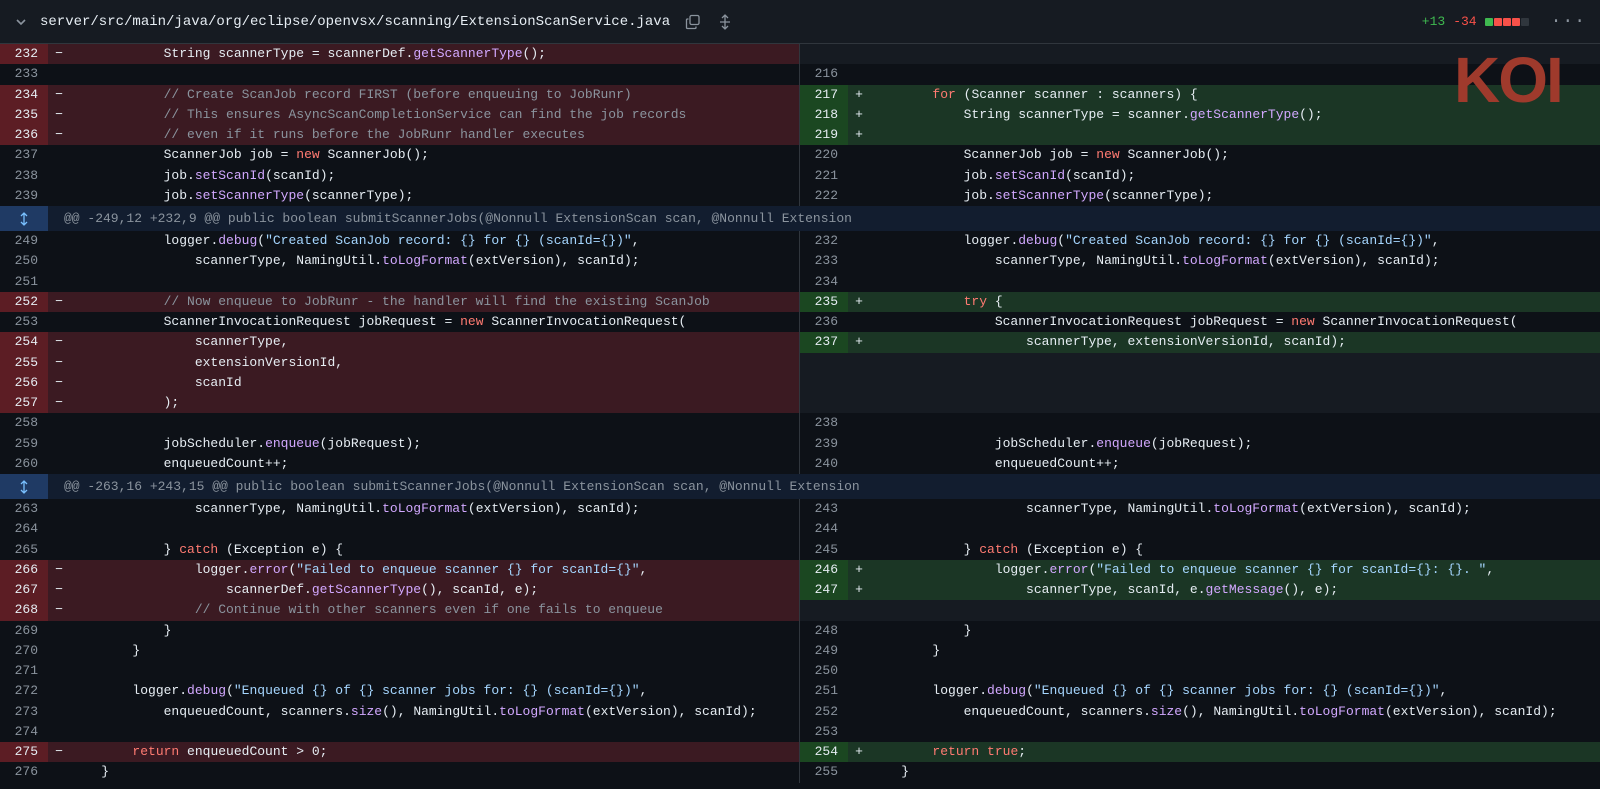 The height and width of the screenshot is (789, 1600). I want to click on line-number: 271, so click(24, 671).